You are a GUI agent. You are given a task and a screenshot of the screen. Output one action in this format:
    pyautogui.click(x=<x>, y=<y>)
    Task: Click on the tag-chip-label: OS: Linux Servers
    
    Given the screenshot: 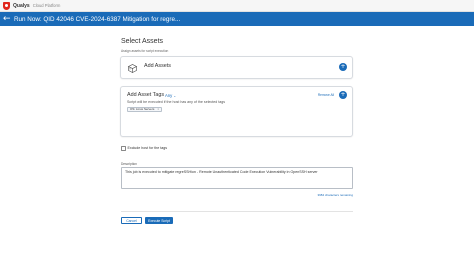 What is the action you would take?
    pyautogui.click(x=142, y=109)
    